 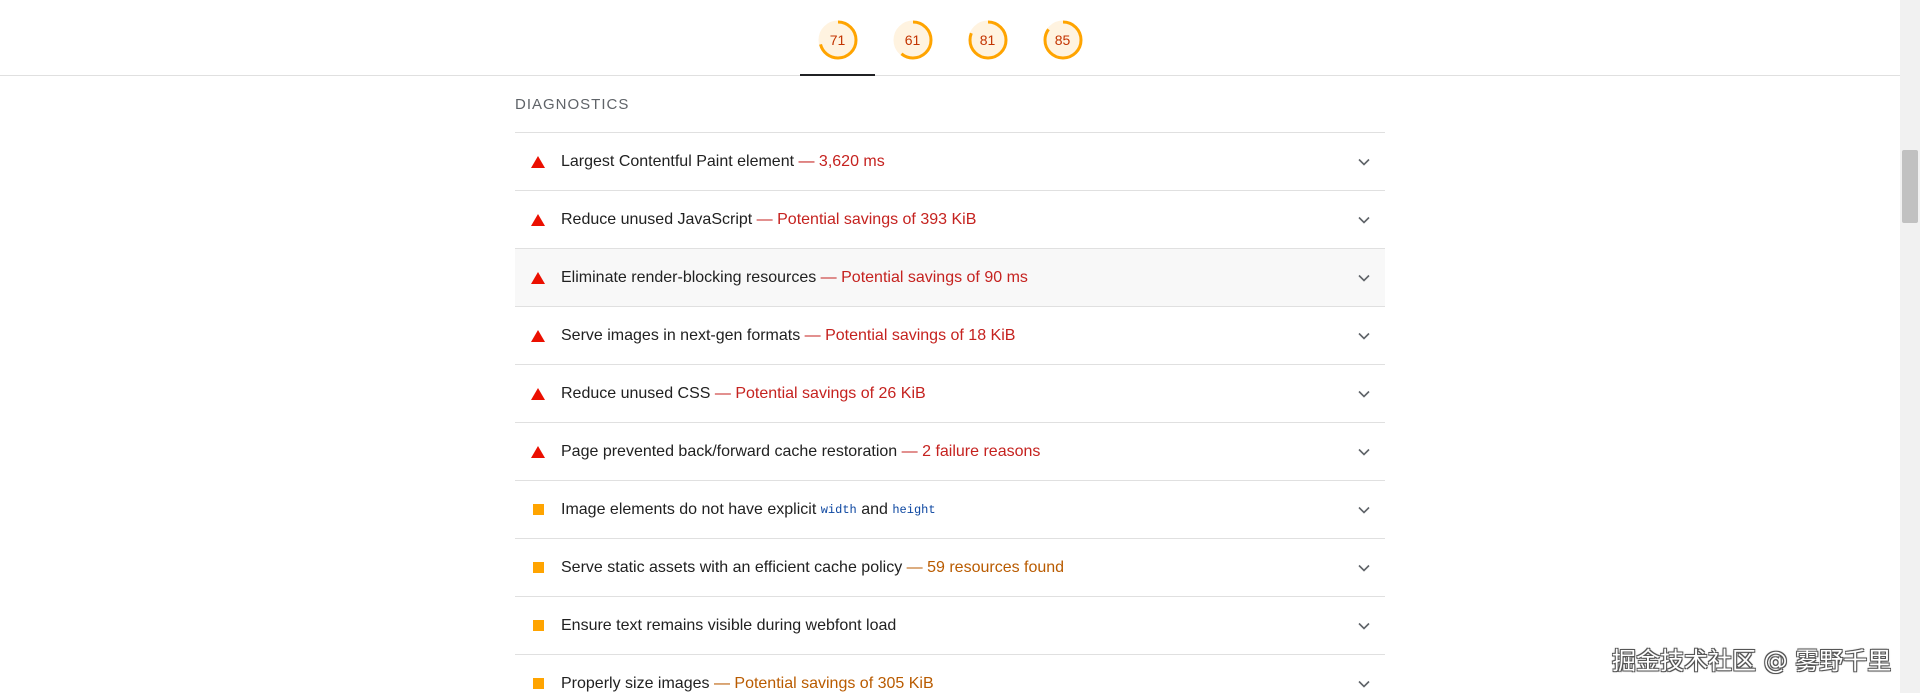 I want to click on audit-detail: Potential savings of 393 KiB, so click(x=877, y=219).